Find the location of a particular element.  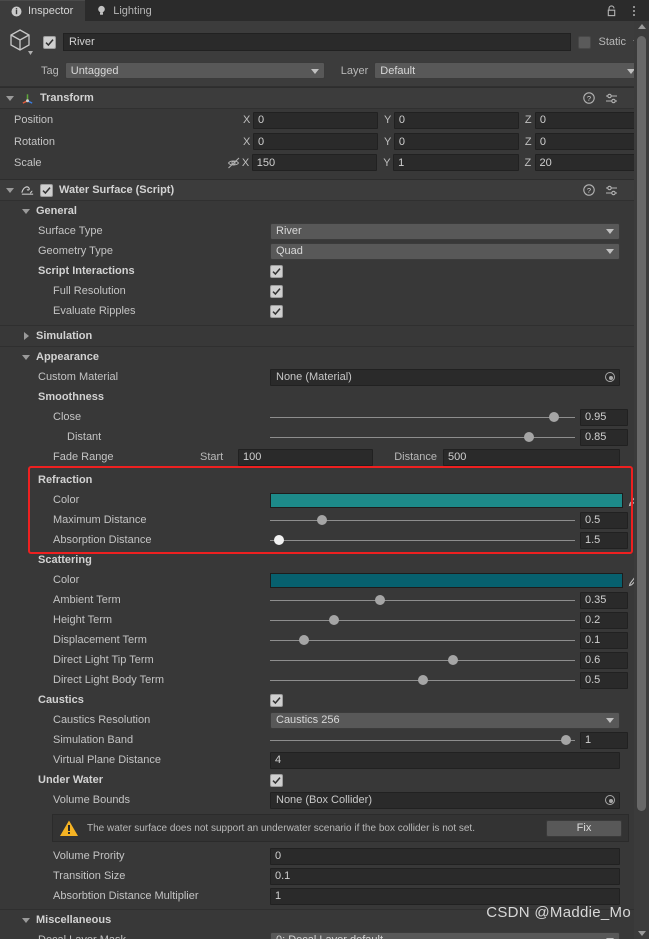

inspector-scrollbar is located at coordinates (641, 480).